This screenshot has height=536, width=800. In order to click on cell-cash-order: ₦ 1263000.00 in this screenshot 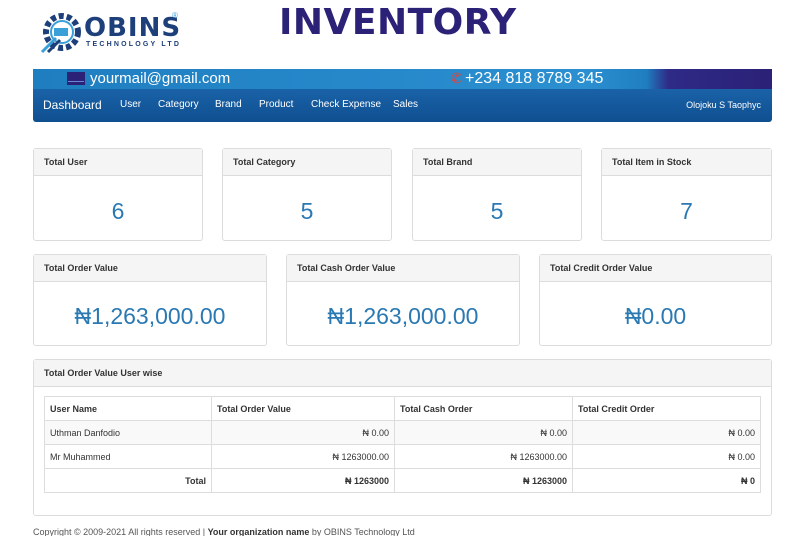, I will do `click(483, 456)`.